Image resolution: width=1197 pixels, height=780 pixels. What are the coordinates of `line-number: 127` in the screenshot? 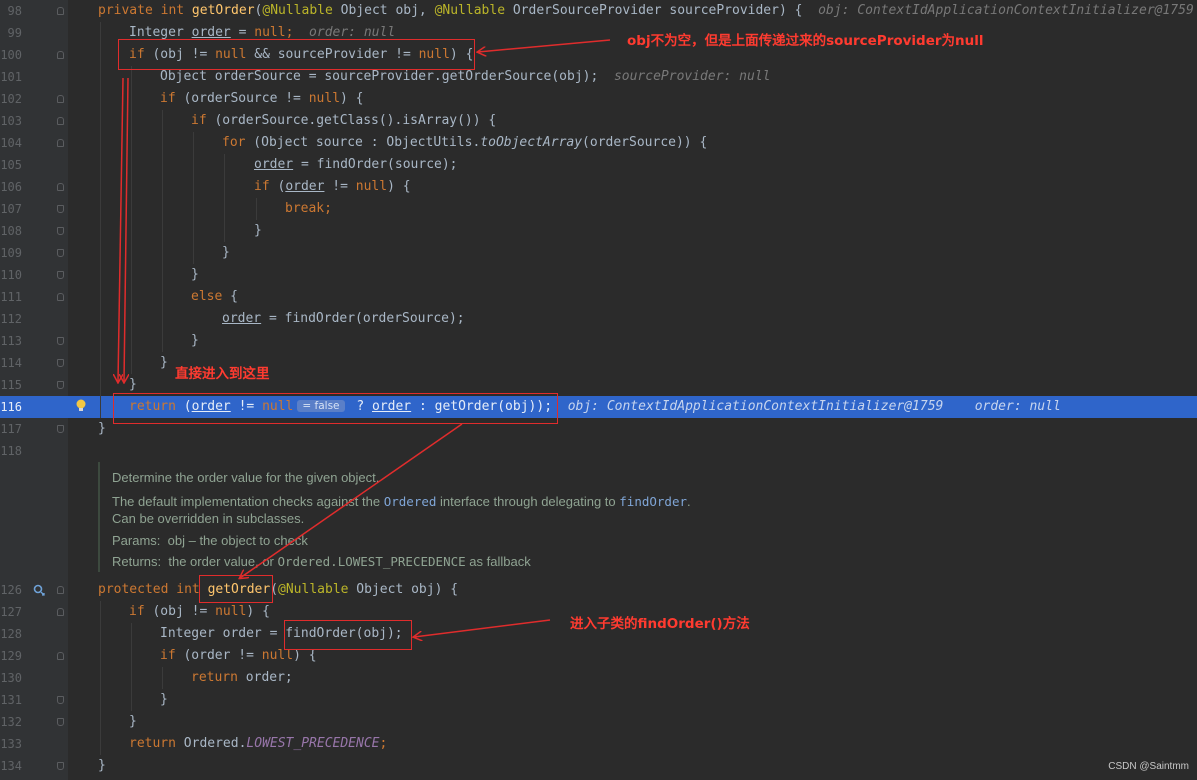 It's located at (11, 612).